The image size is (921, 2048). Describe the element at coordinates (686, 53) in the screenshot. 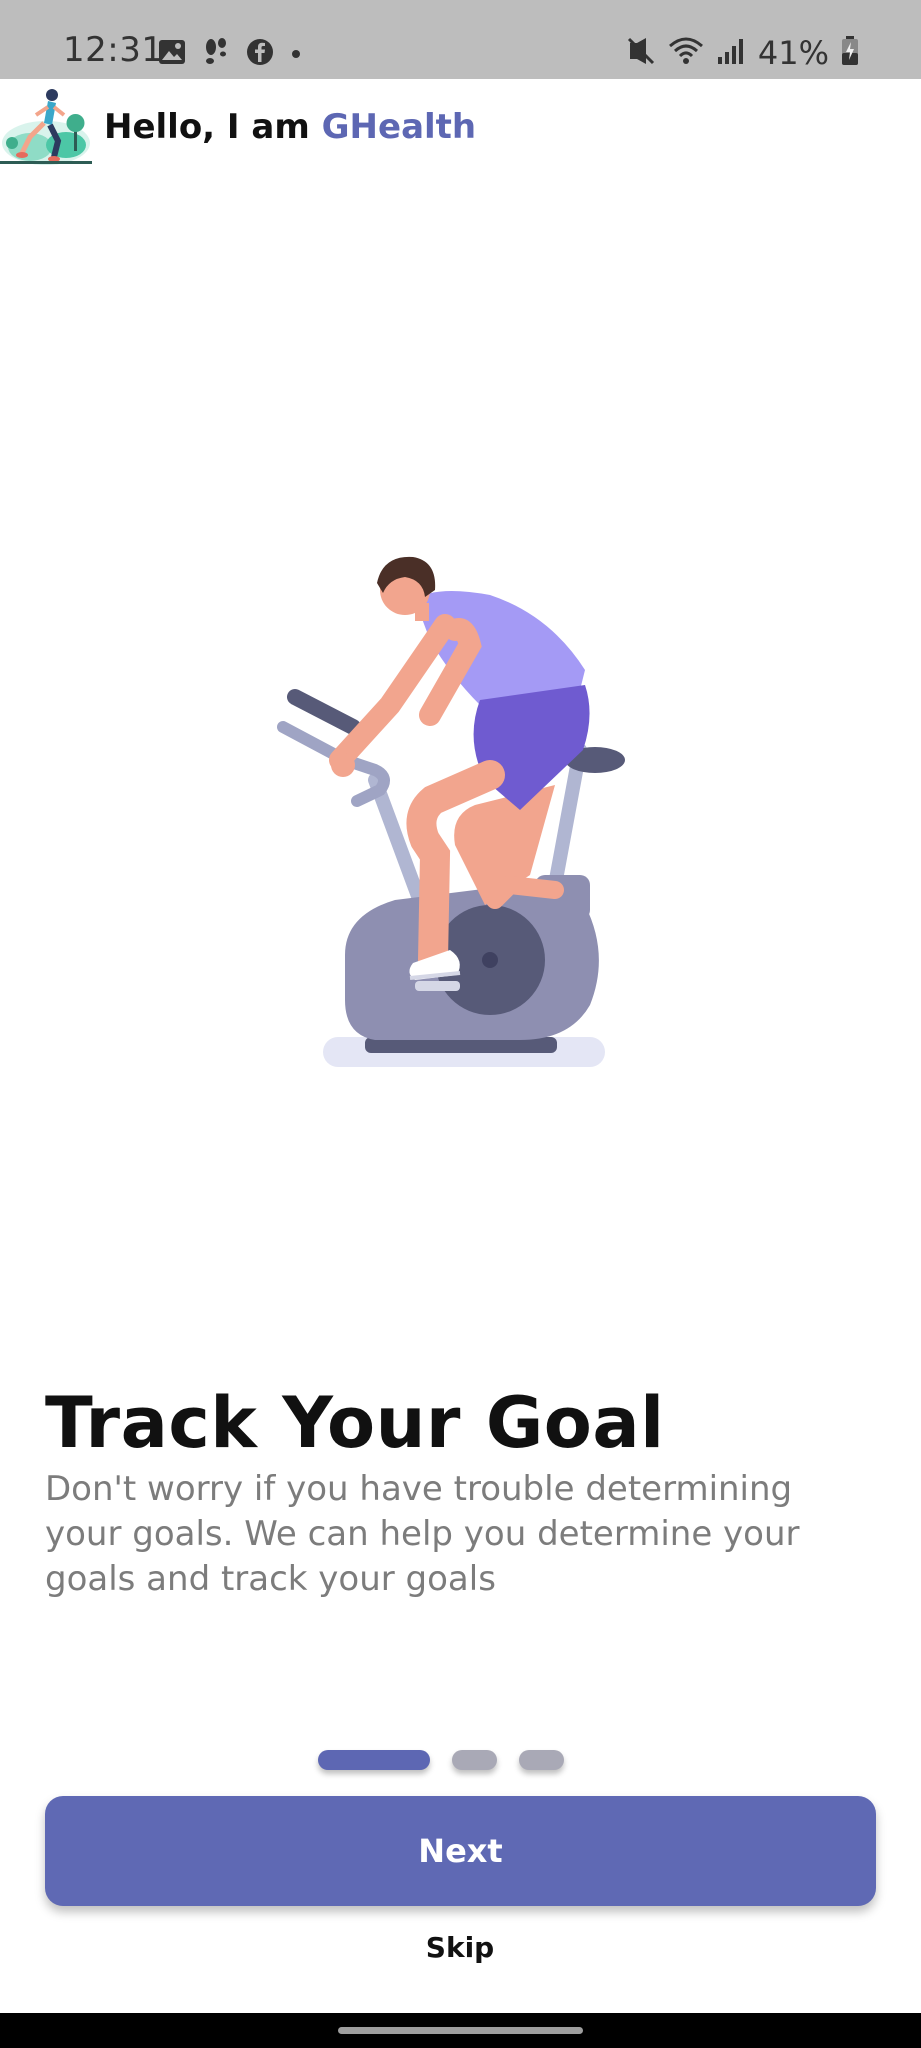

I see `wifi-icon` at that location.